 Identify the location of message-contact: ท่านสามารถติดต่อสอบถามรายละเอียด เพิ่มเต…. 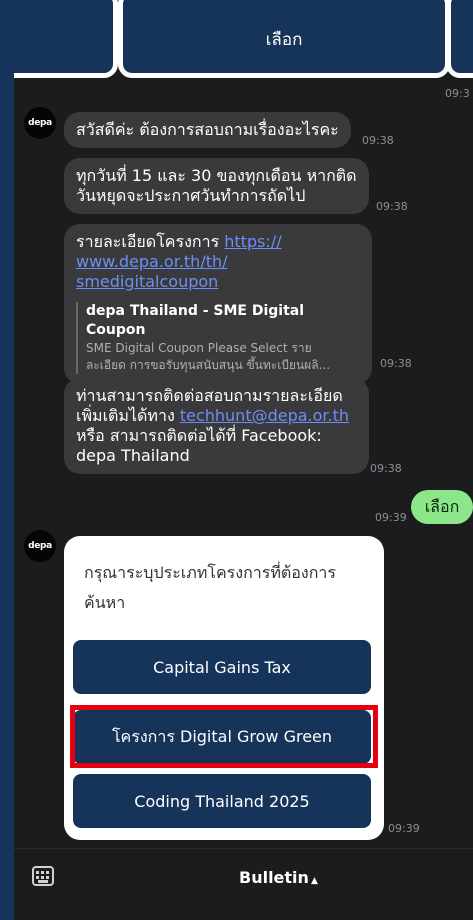
(216, 426).